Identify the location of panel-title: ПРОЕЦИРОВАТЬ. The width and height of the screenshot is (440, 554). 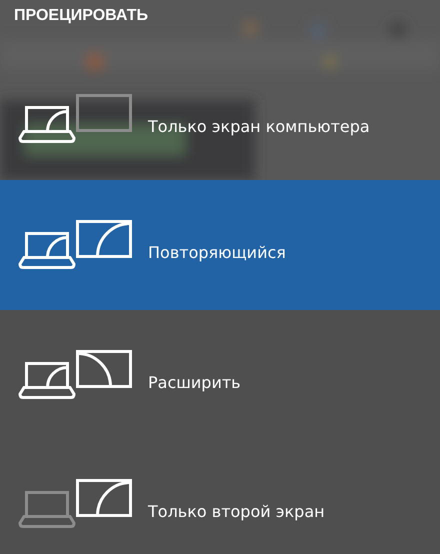
(80, 16).